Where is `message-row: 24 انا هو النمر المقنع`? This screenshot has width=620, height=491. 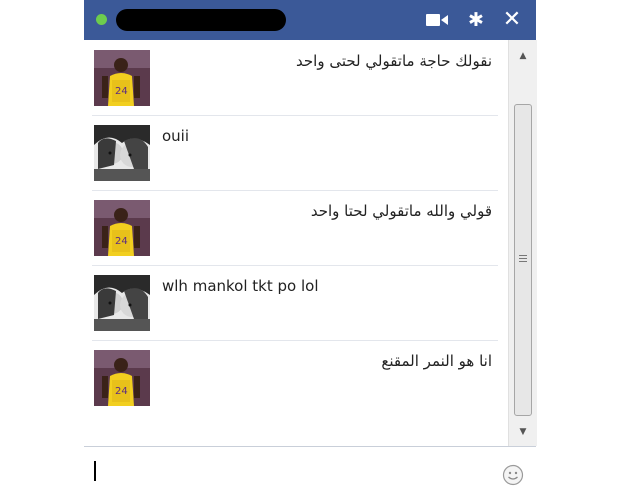 message-row: 24 انا هو النمر المقنع is located at coordinates (295, 377).